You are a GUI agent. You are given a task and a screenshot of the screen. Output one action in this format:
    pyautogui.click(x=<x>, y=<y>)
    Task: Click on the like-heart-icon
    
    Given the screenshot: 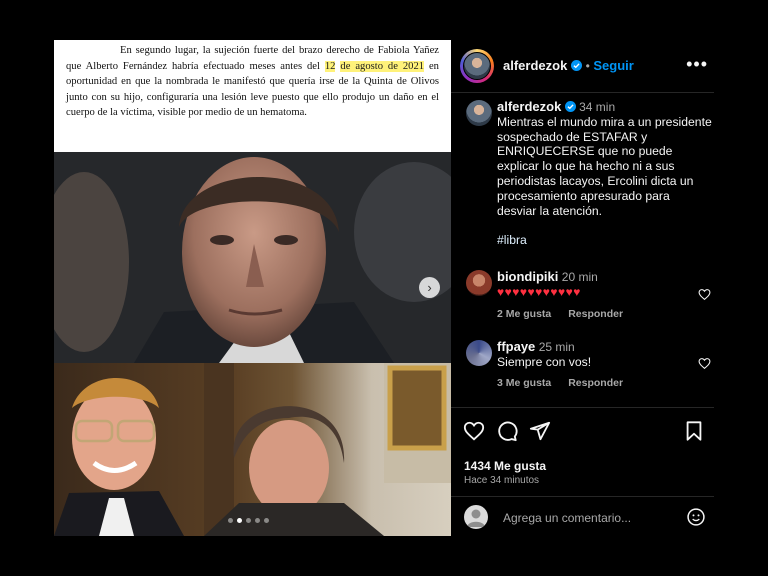 What is the action you would take?
    pyautogui.click(x=474, y=431)
    